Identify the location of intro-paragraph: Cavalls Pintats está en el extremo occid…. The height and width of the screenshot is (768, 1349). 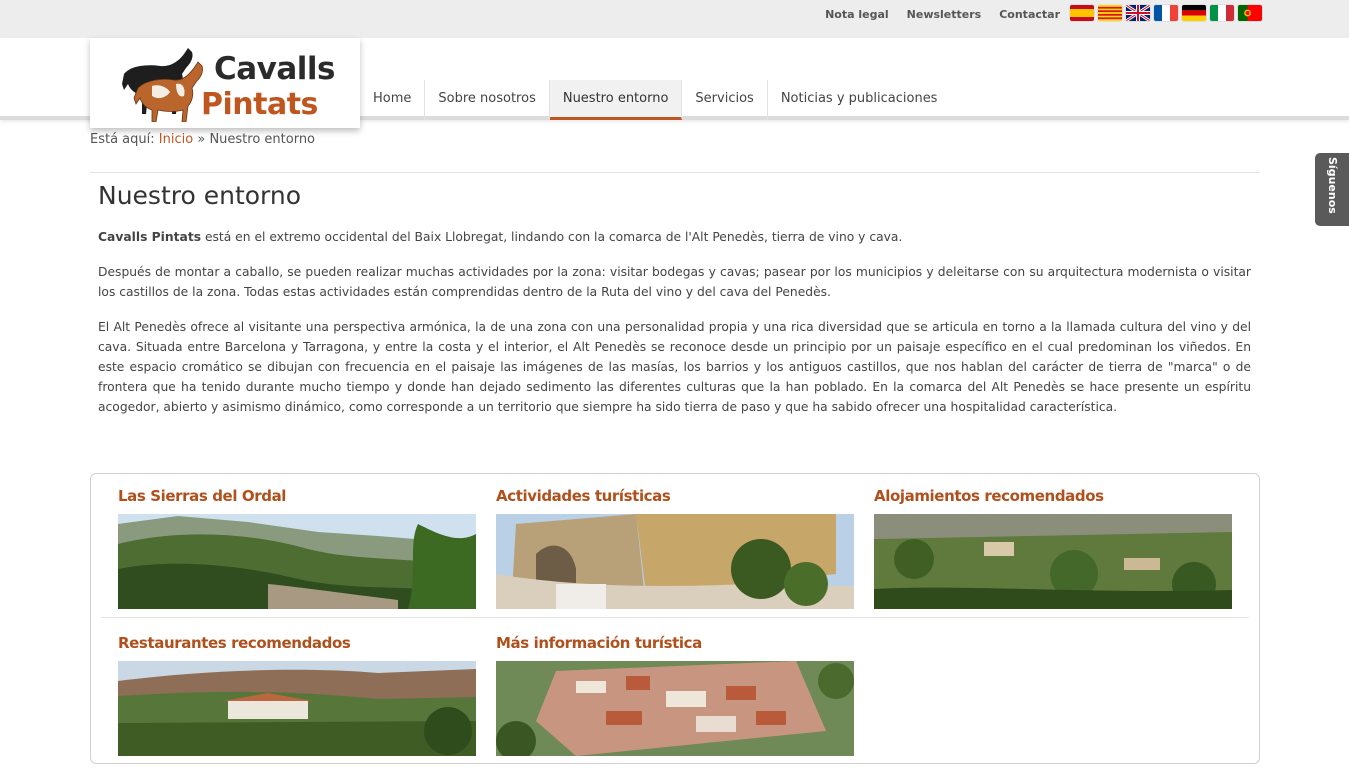
(674, 237).